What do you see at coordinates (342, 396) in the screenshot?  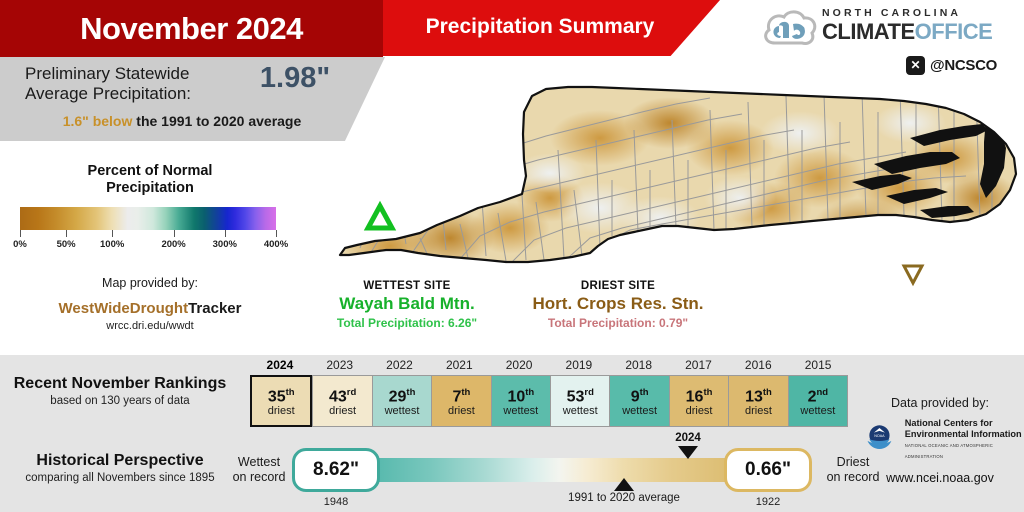 I see `ranking-value: 43rd` at bounding box center [342, 396].